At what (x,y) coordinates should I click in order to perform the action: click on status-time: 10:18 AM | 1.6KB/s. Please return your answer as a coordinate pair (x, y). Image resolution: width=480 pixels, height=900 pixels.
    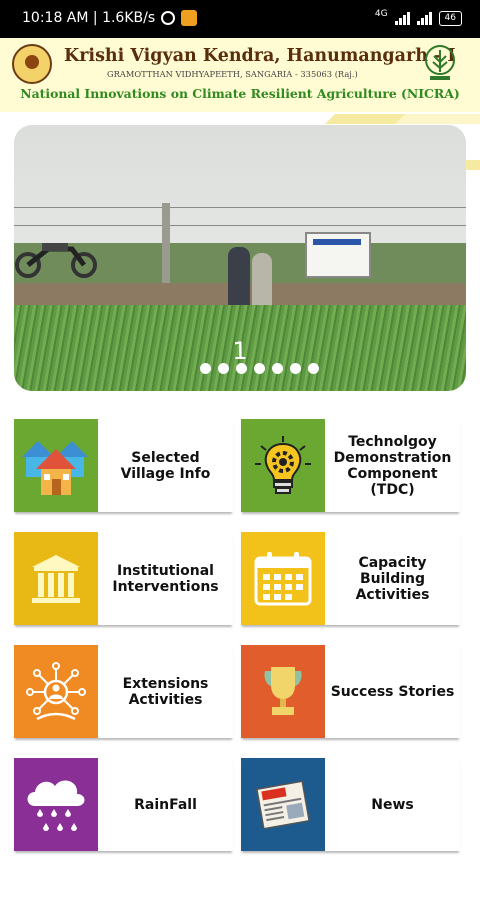
    Looking at the image, I should click on (89, 18).